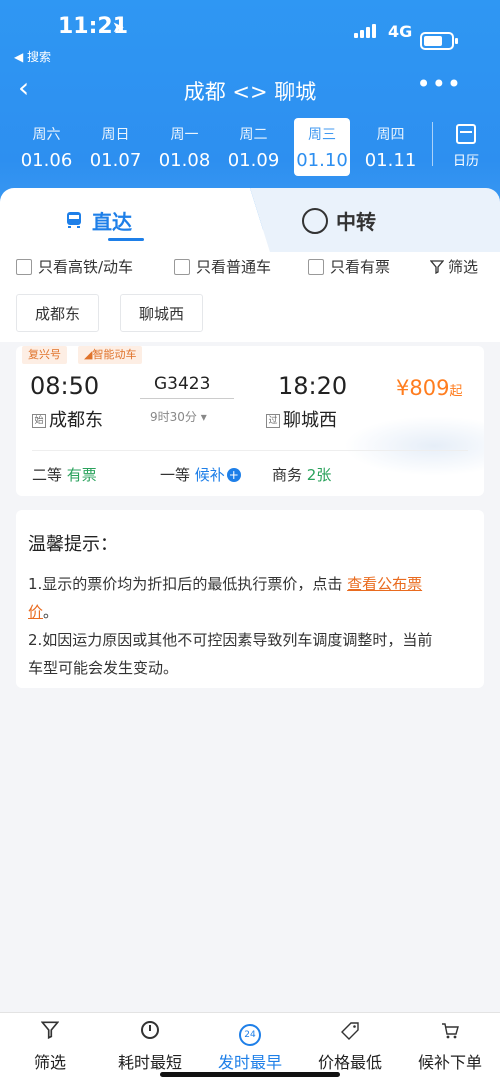 Image resolution: width=500 pixels, height=1084 pixels. Describe the element at coordinates (315, 221) in the screenshot. I see `transfer-train-icon` at that location.